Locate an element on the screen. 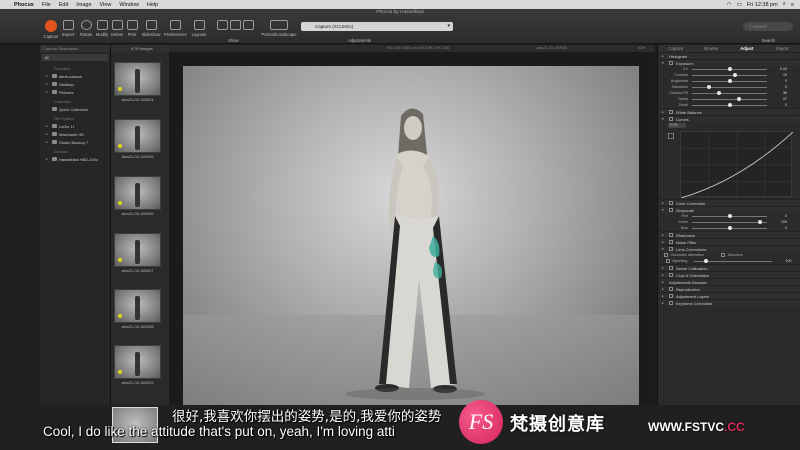 The width and height of the screenshot is (800, 450). compare-view-icon is located at coordinates (248, 25).